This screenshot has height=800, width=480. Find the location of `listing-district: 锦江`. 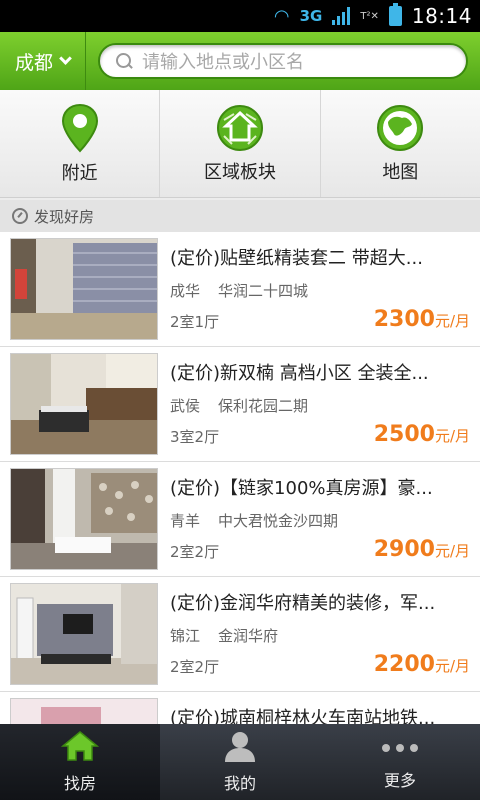

listing-district: 锦江 is located at coordinates (185, 636).